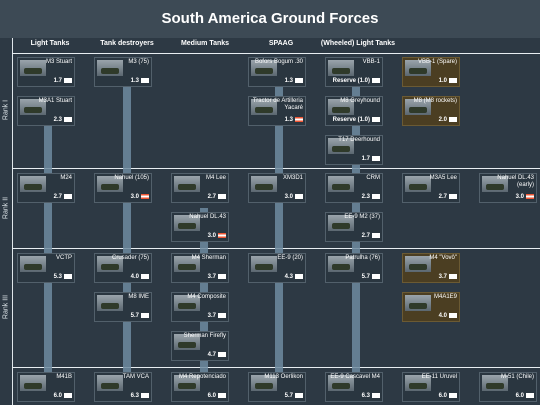 This screenshot has width=540, height=405. I want to click on vehicle-card: Patrulha (76) 5.7, so click(354, 268).